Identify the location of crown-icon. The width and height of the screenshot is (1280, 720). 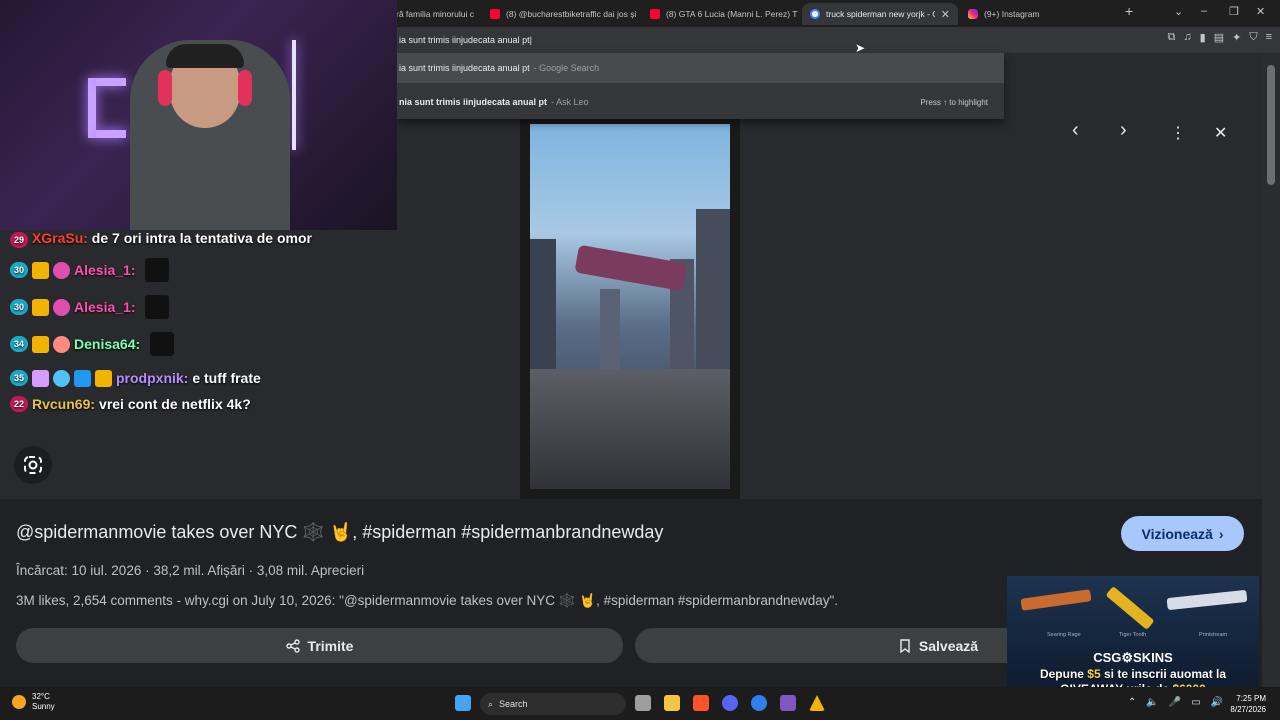
(40, 344).